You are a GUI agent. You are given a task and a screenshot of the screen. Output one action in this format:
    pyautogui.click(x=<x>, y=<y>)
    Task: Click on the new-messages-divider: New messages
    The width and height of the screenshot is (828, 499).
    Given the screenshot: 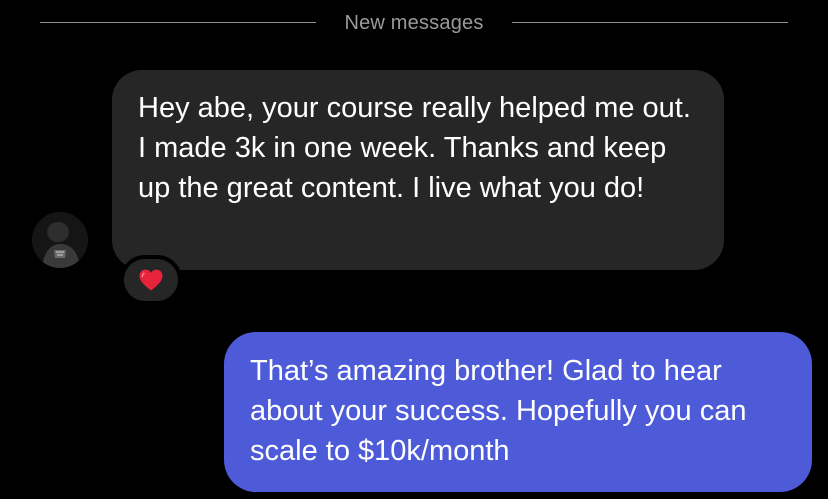 What is the action you would take?
    pyautogui.click(x=414, y=23)
    